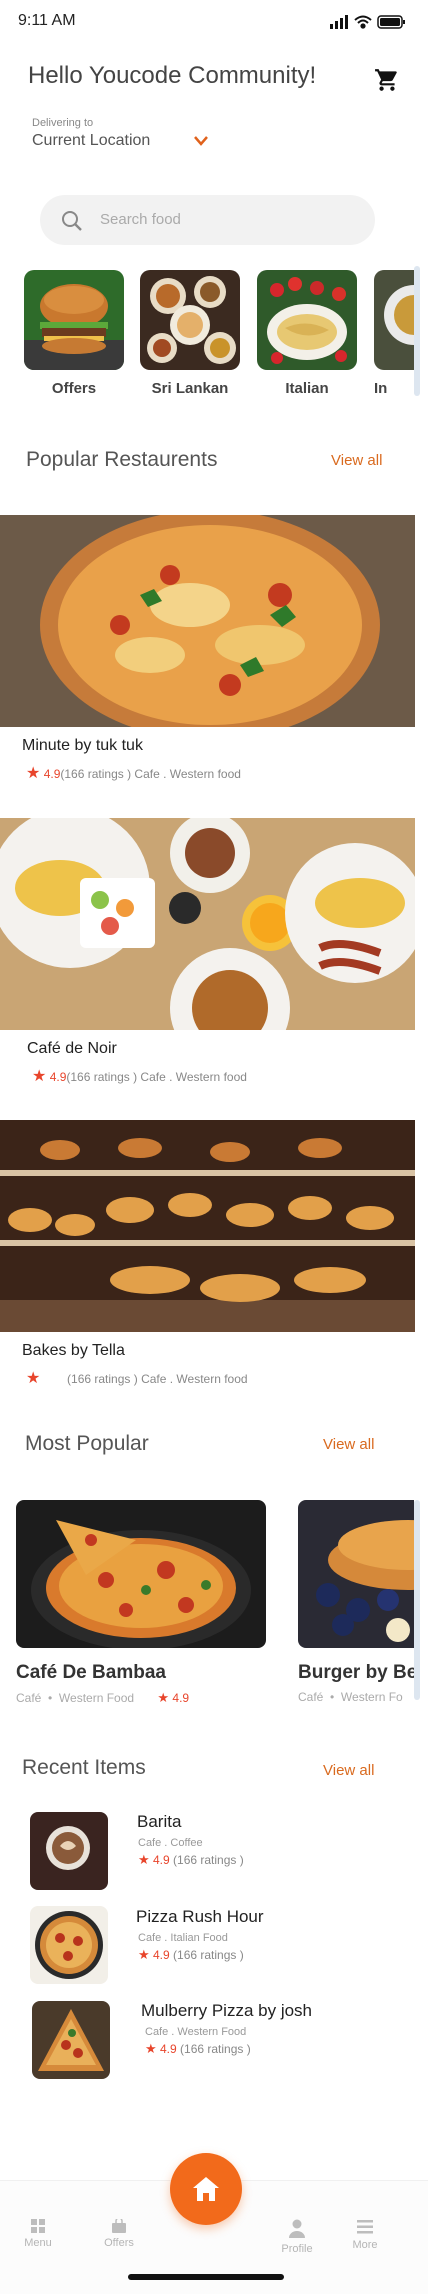 Image resolution: width=428 pixels, height=2294 pixels. I want to click on most-popular-title: Most Popular, so click(87, 1443).